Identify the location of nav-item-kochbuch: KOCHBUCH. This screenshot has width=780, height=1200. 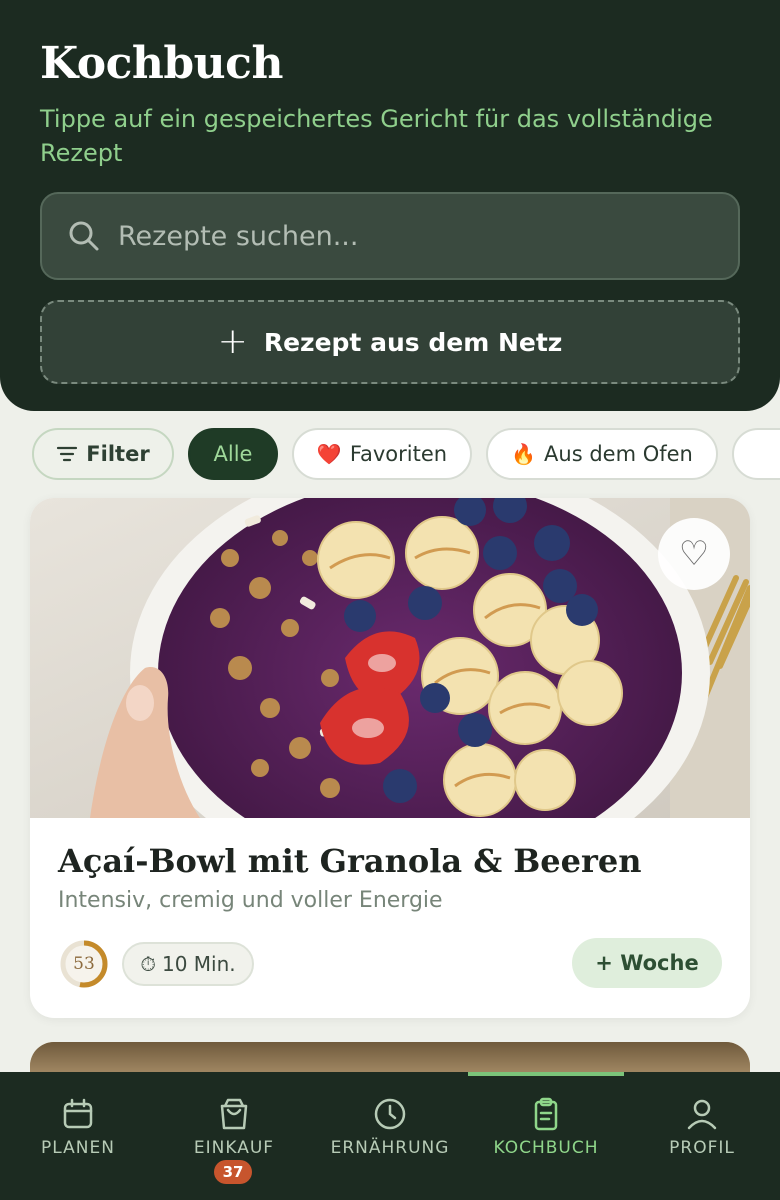
(546, 1136).